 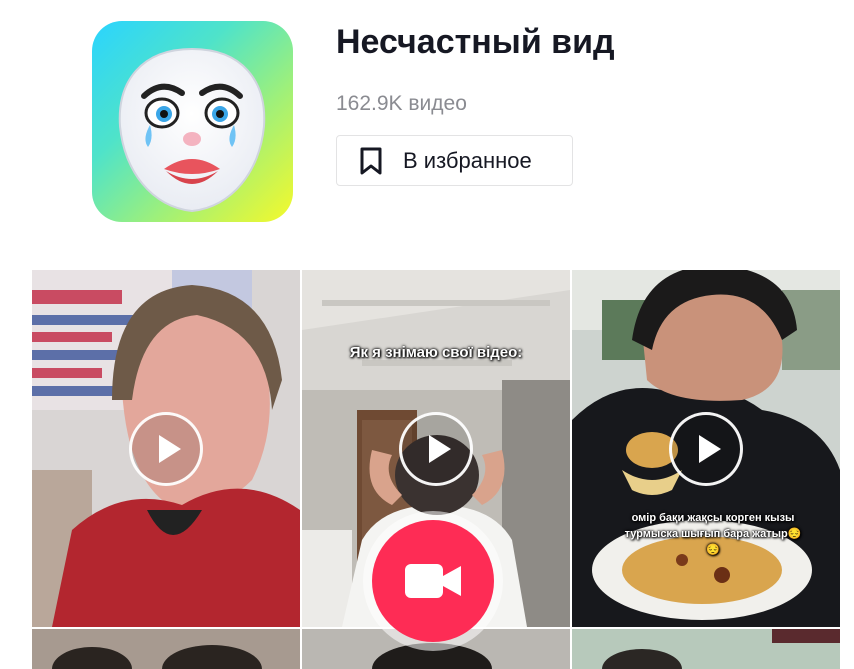 I want to click on sad-face-mask-icon, so click(x=192, y=130).